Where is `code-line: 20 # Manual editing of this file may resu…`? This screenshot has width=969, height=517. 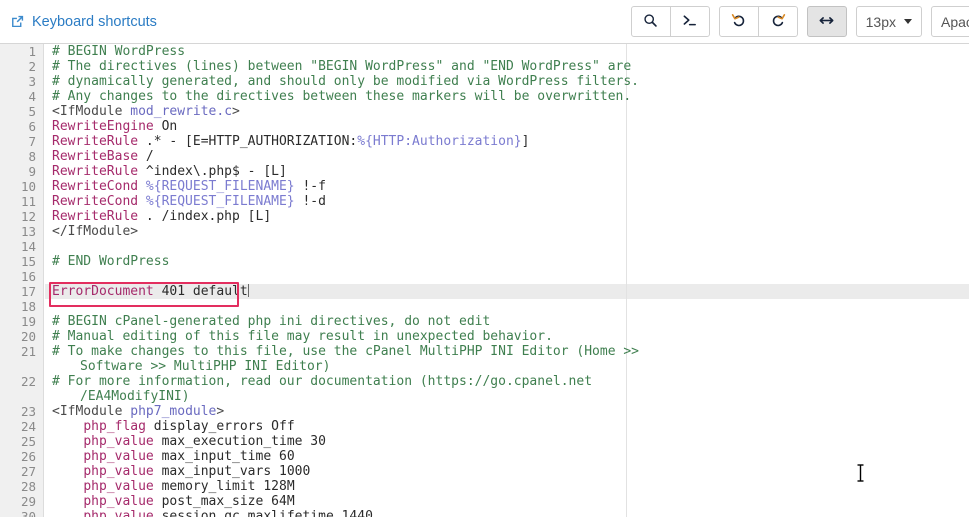 code-line: 20 # Manual editing of this file may resu… is located at coordinates (484, 336).